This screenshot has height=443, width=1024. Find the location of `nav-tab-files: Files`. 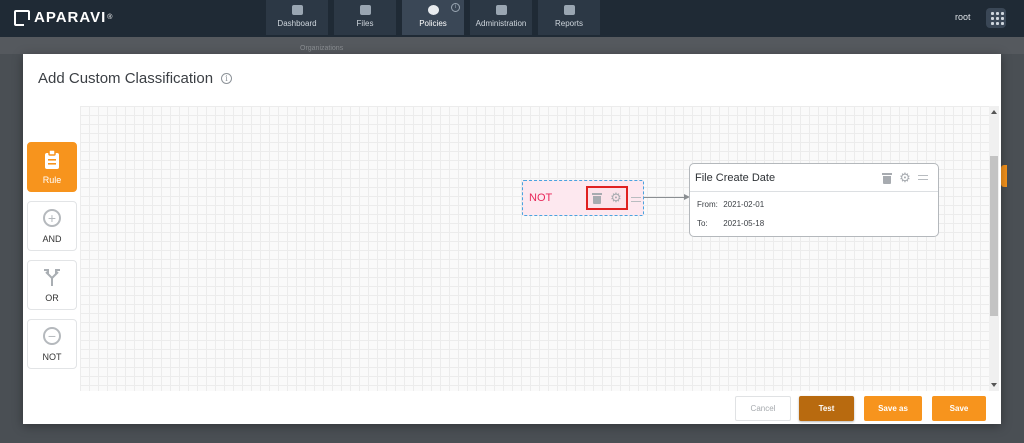

nav-tab-files: Files is located at coordinates (365, 17).